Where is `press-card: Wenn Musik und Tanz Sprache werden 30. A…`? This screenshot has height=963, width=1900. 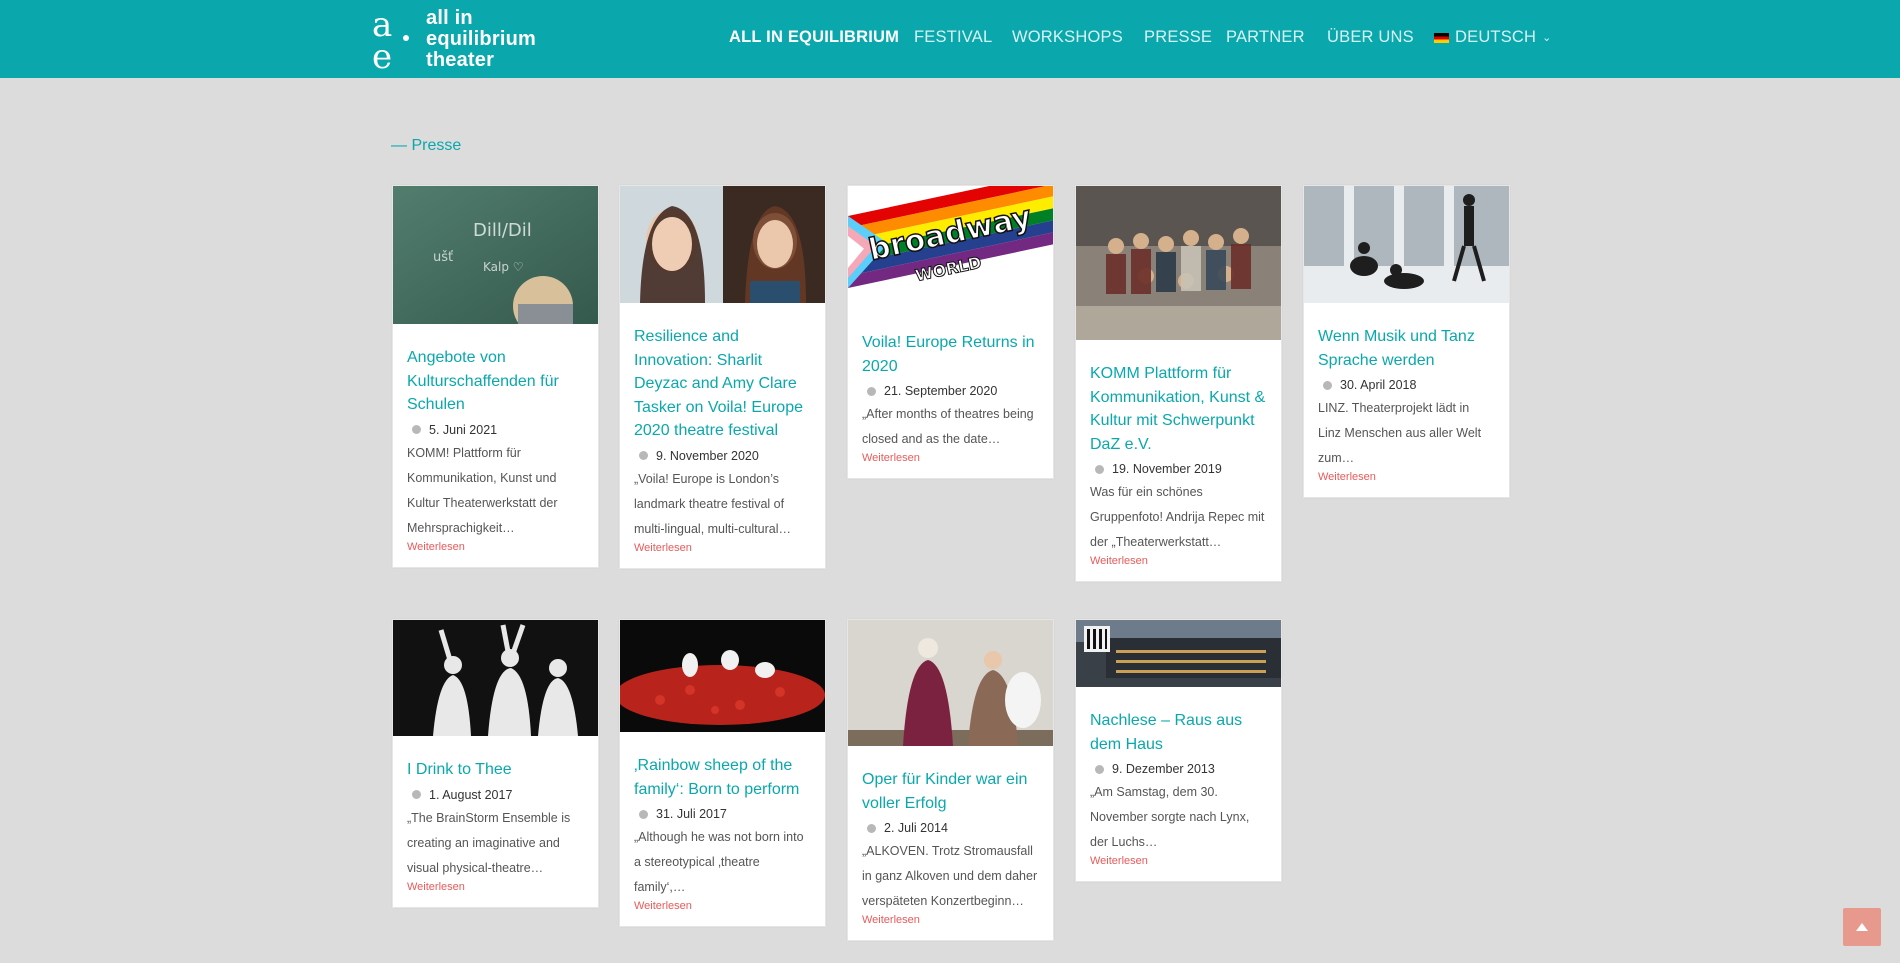
press-card: Wenn Musik und Tanz Sprache werden 30. A… is located at coordinates (1406, 341).